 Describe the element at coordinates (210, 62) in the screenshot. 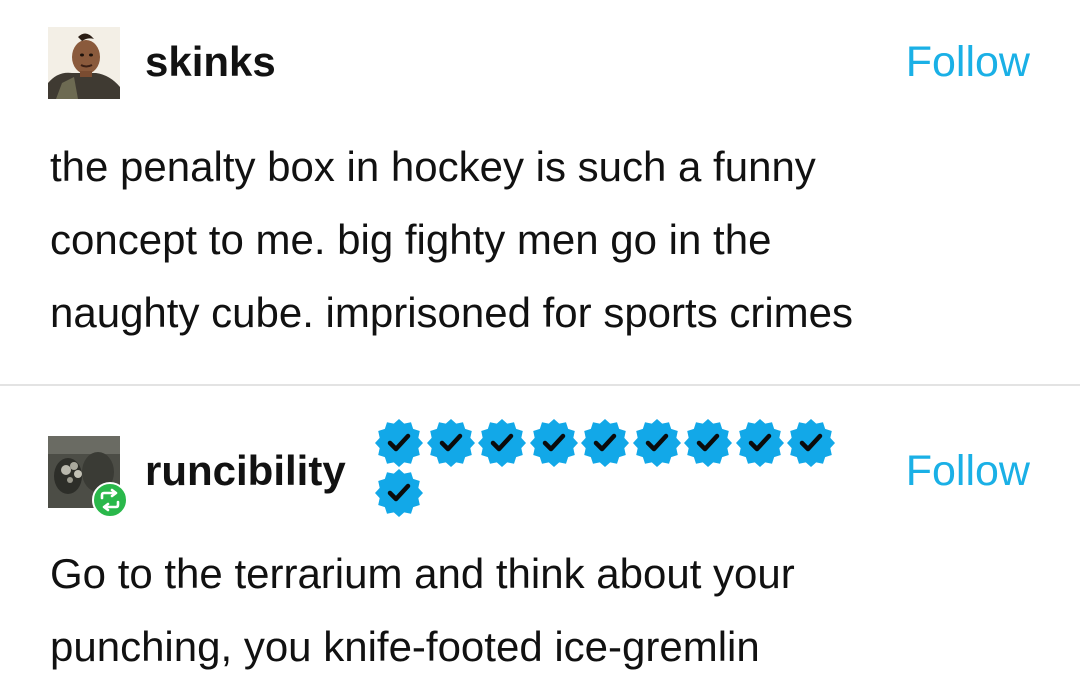

I see `username: skinks` at that location.